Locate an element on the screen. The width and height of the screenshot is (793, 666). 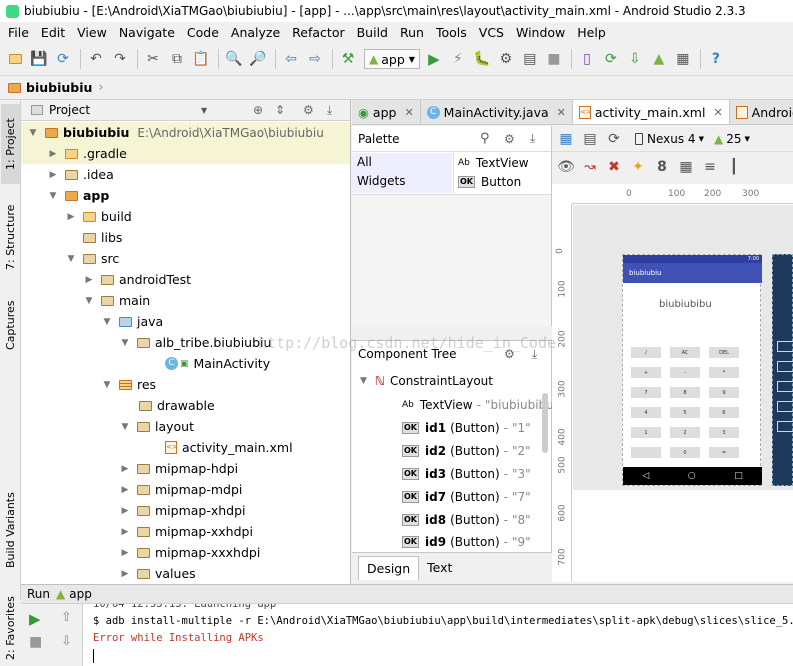
tab-design: Design is located at coordinates (389, 567).